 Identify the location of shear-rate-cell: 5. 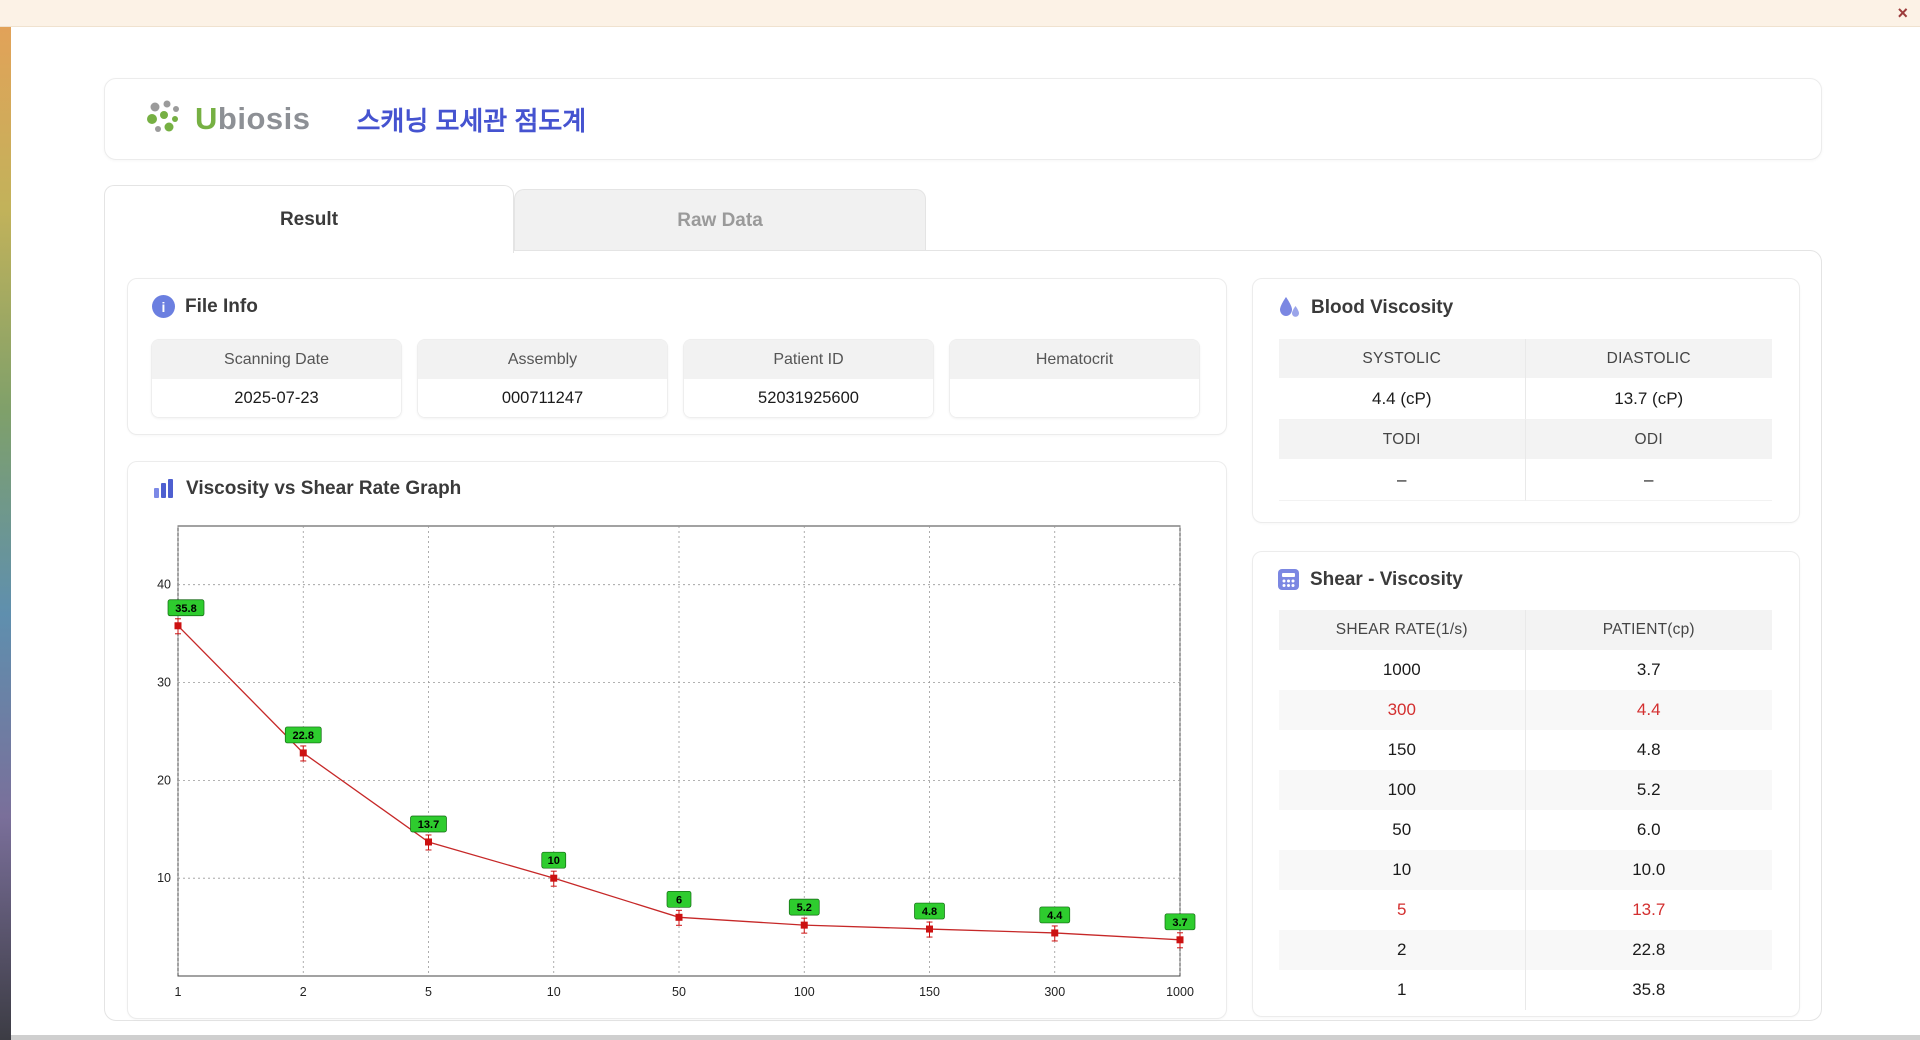
(1402, 910).